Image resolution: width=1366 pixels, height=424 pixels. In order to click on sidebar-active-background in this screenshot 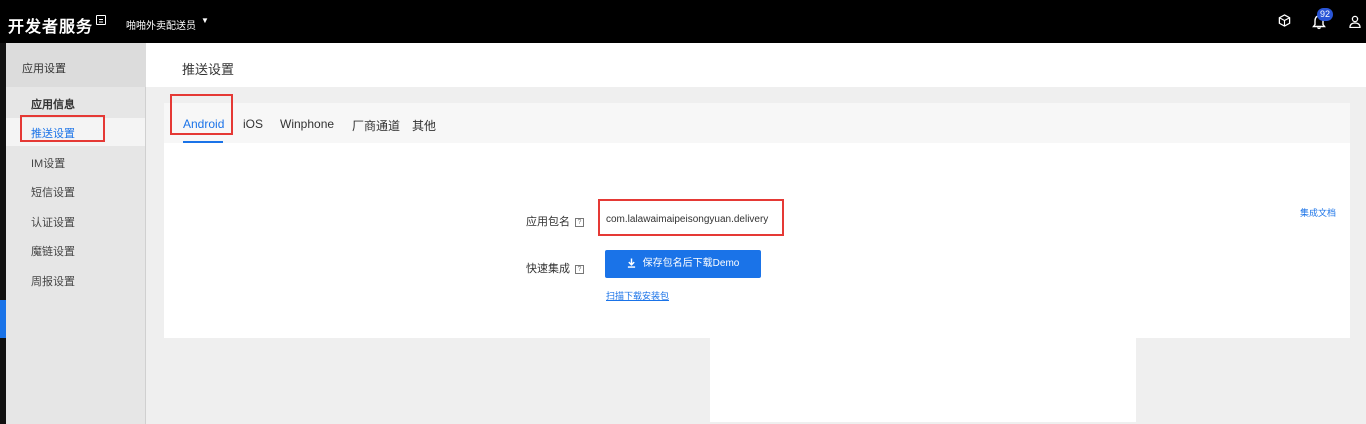, I will do `click(76, 132)`.